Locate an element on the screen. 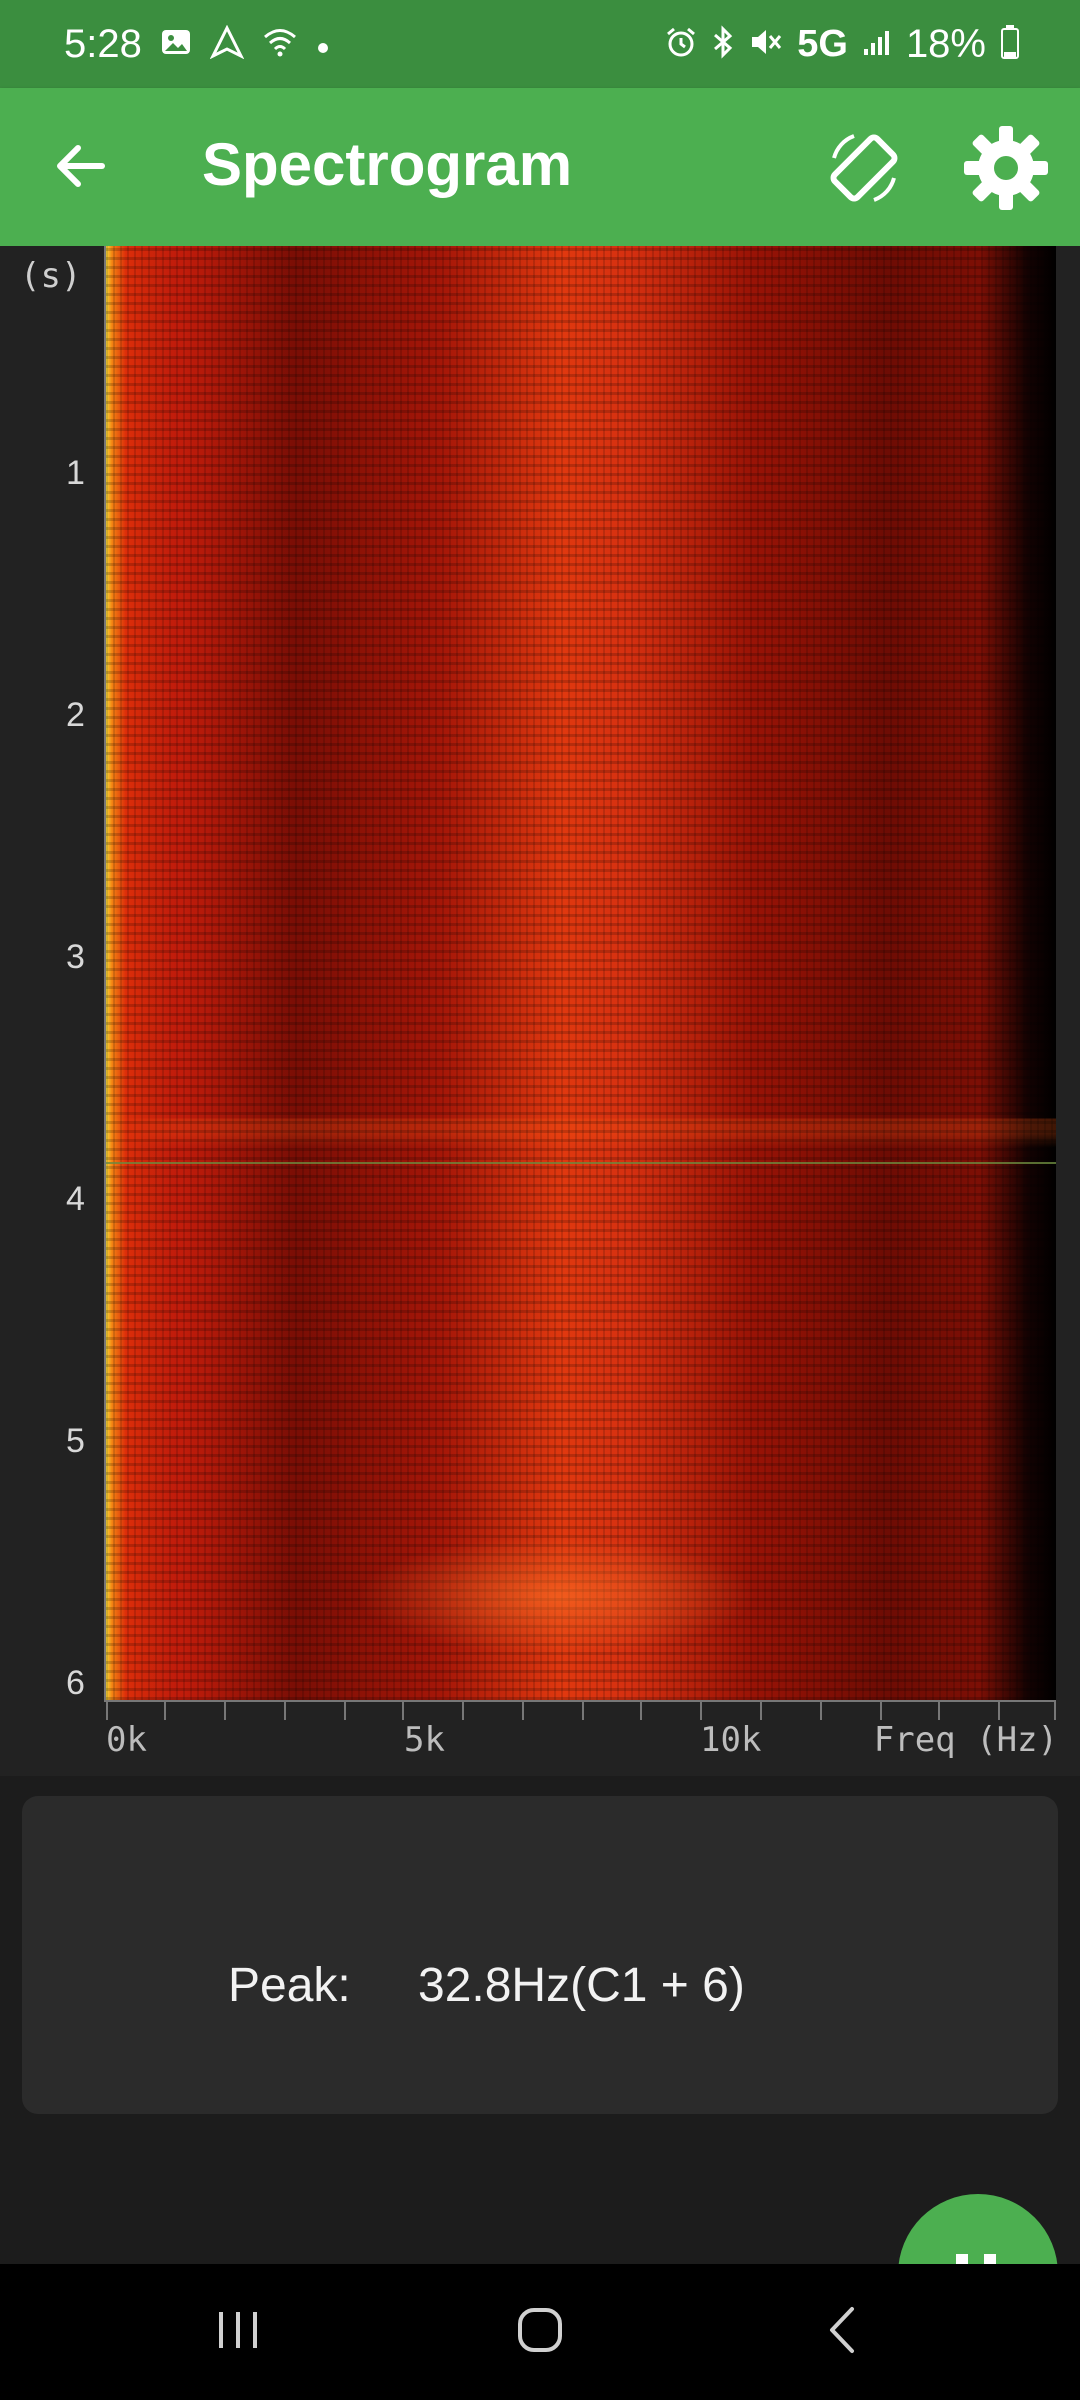 The image size is (1080, 2400). signal-icon is located at coordinates (877, 44).